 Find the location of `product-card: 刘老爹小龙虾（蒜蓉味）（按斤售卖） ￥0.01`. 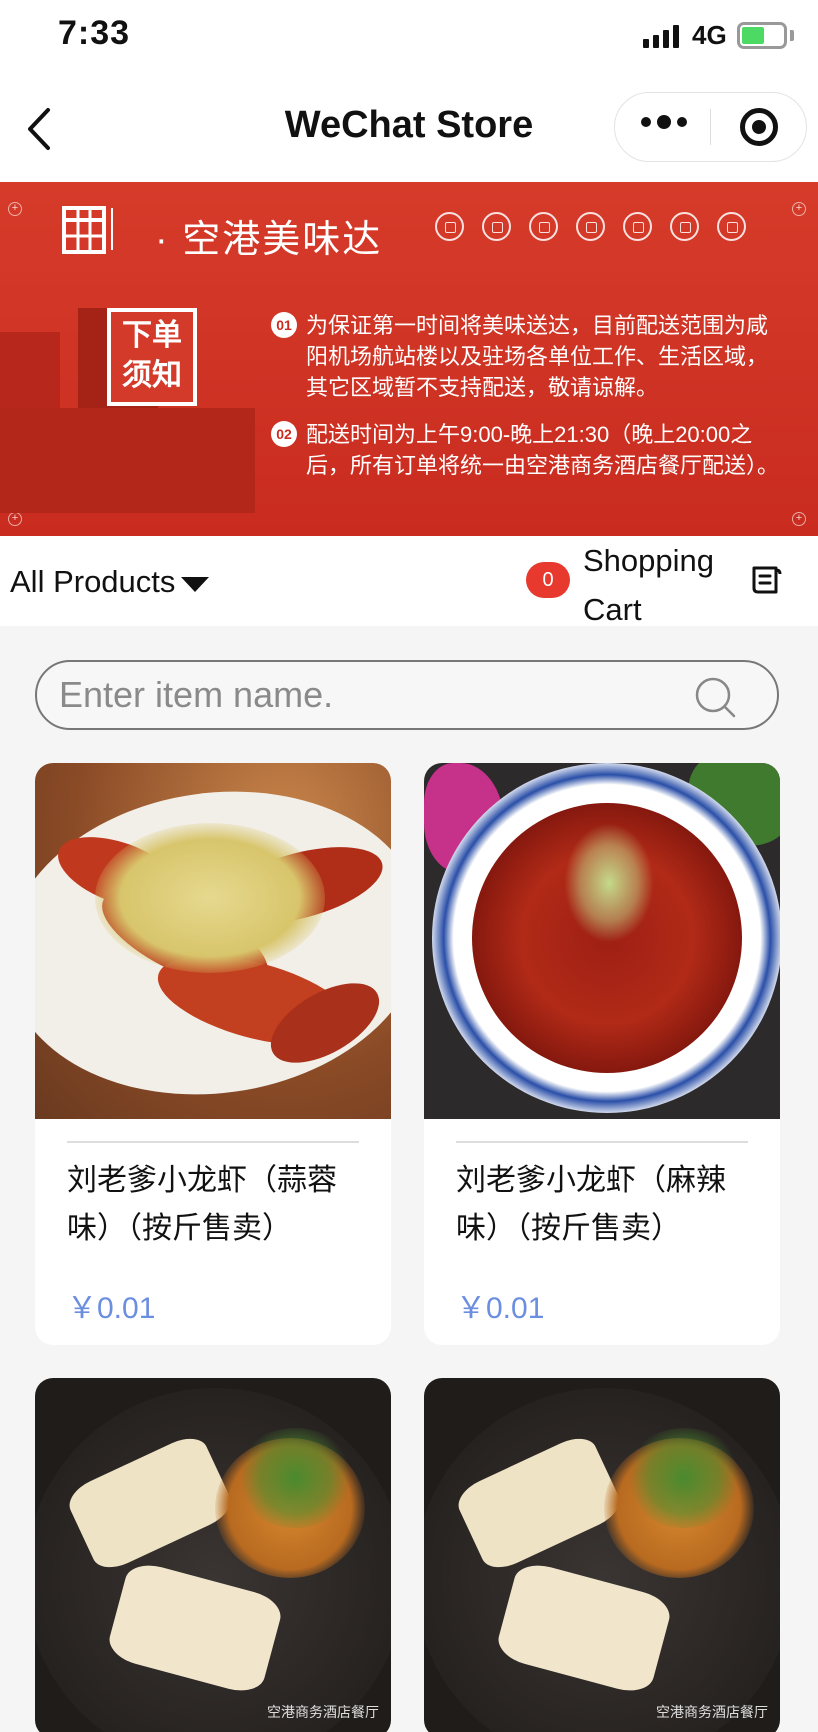

product-card: 刘老爹小龙虾（蒜蓉味）（按斤售卖） ￥0.01 is located at coordinates (213, 1054).